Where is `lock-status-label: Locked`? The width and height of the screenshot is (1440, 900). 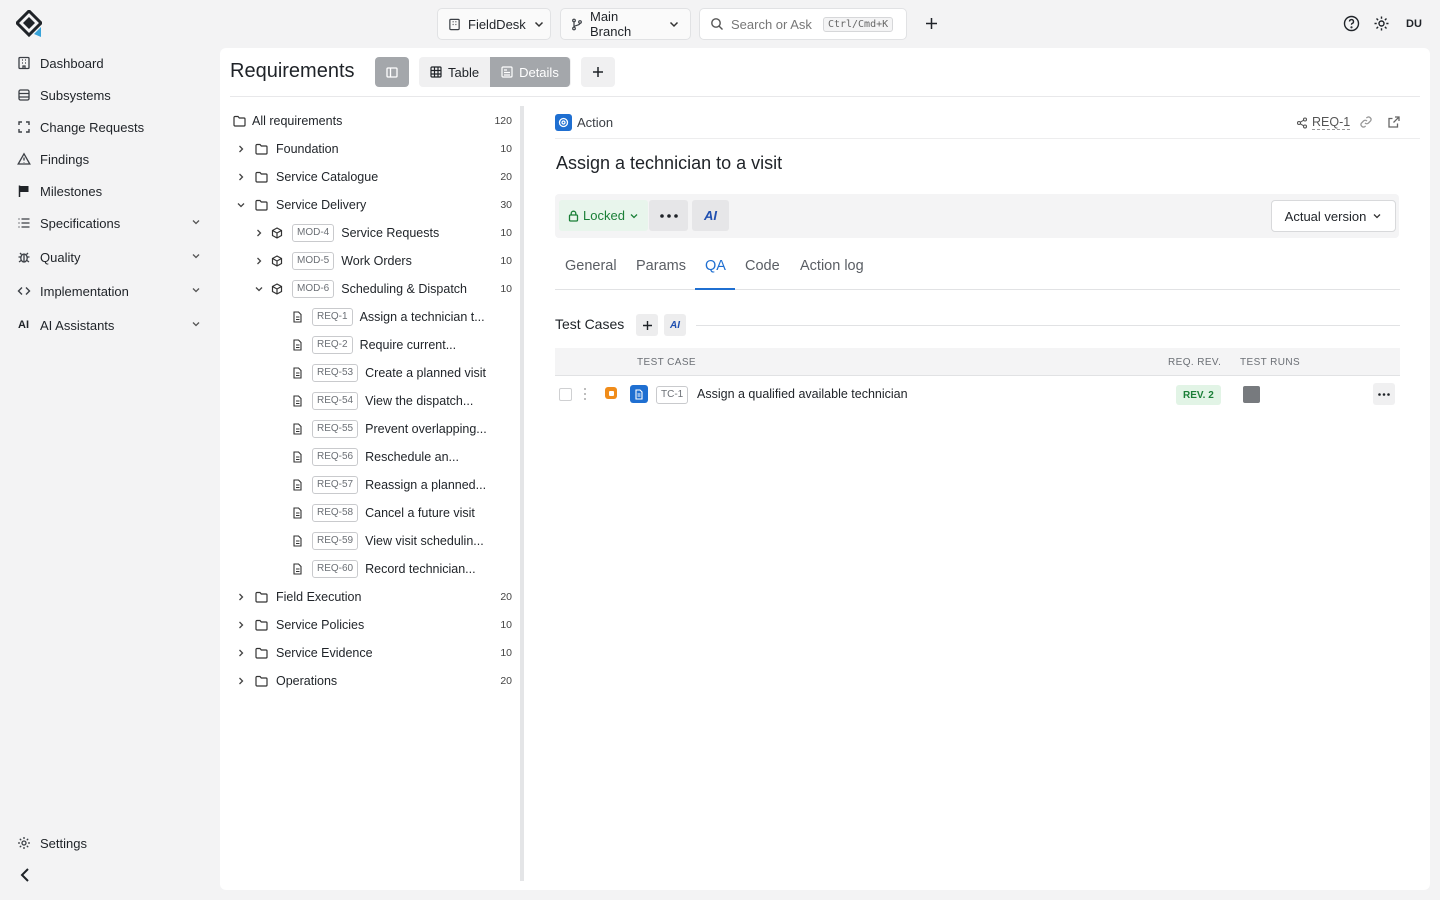 lock-status-label: Locked is located at coordinates (604, 215).